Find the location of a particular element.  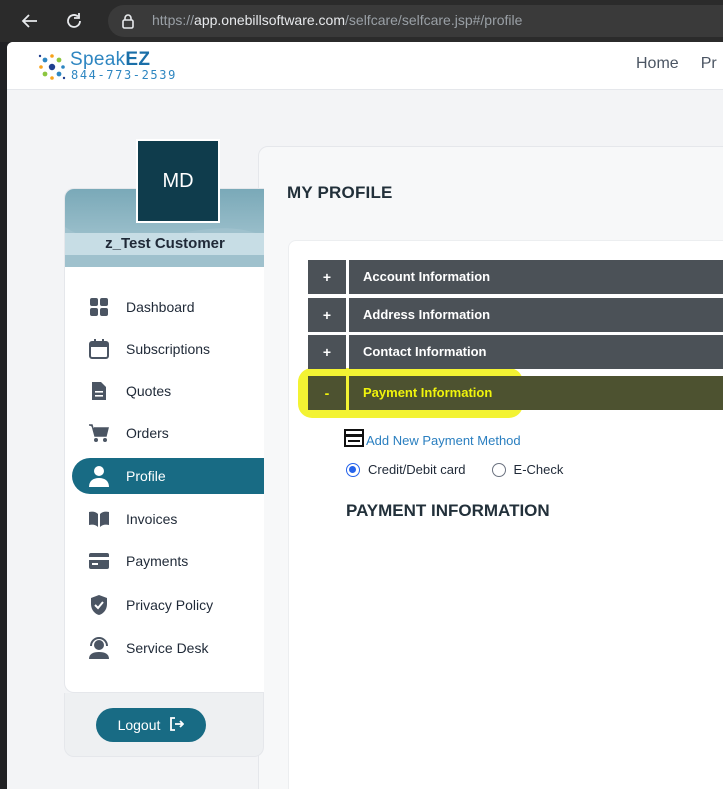

document-icon is located at coordinates (99, 391).